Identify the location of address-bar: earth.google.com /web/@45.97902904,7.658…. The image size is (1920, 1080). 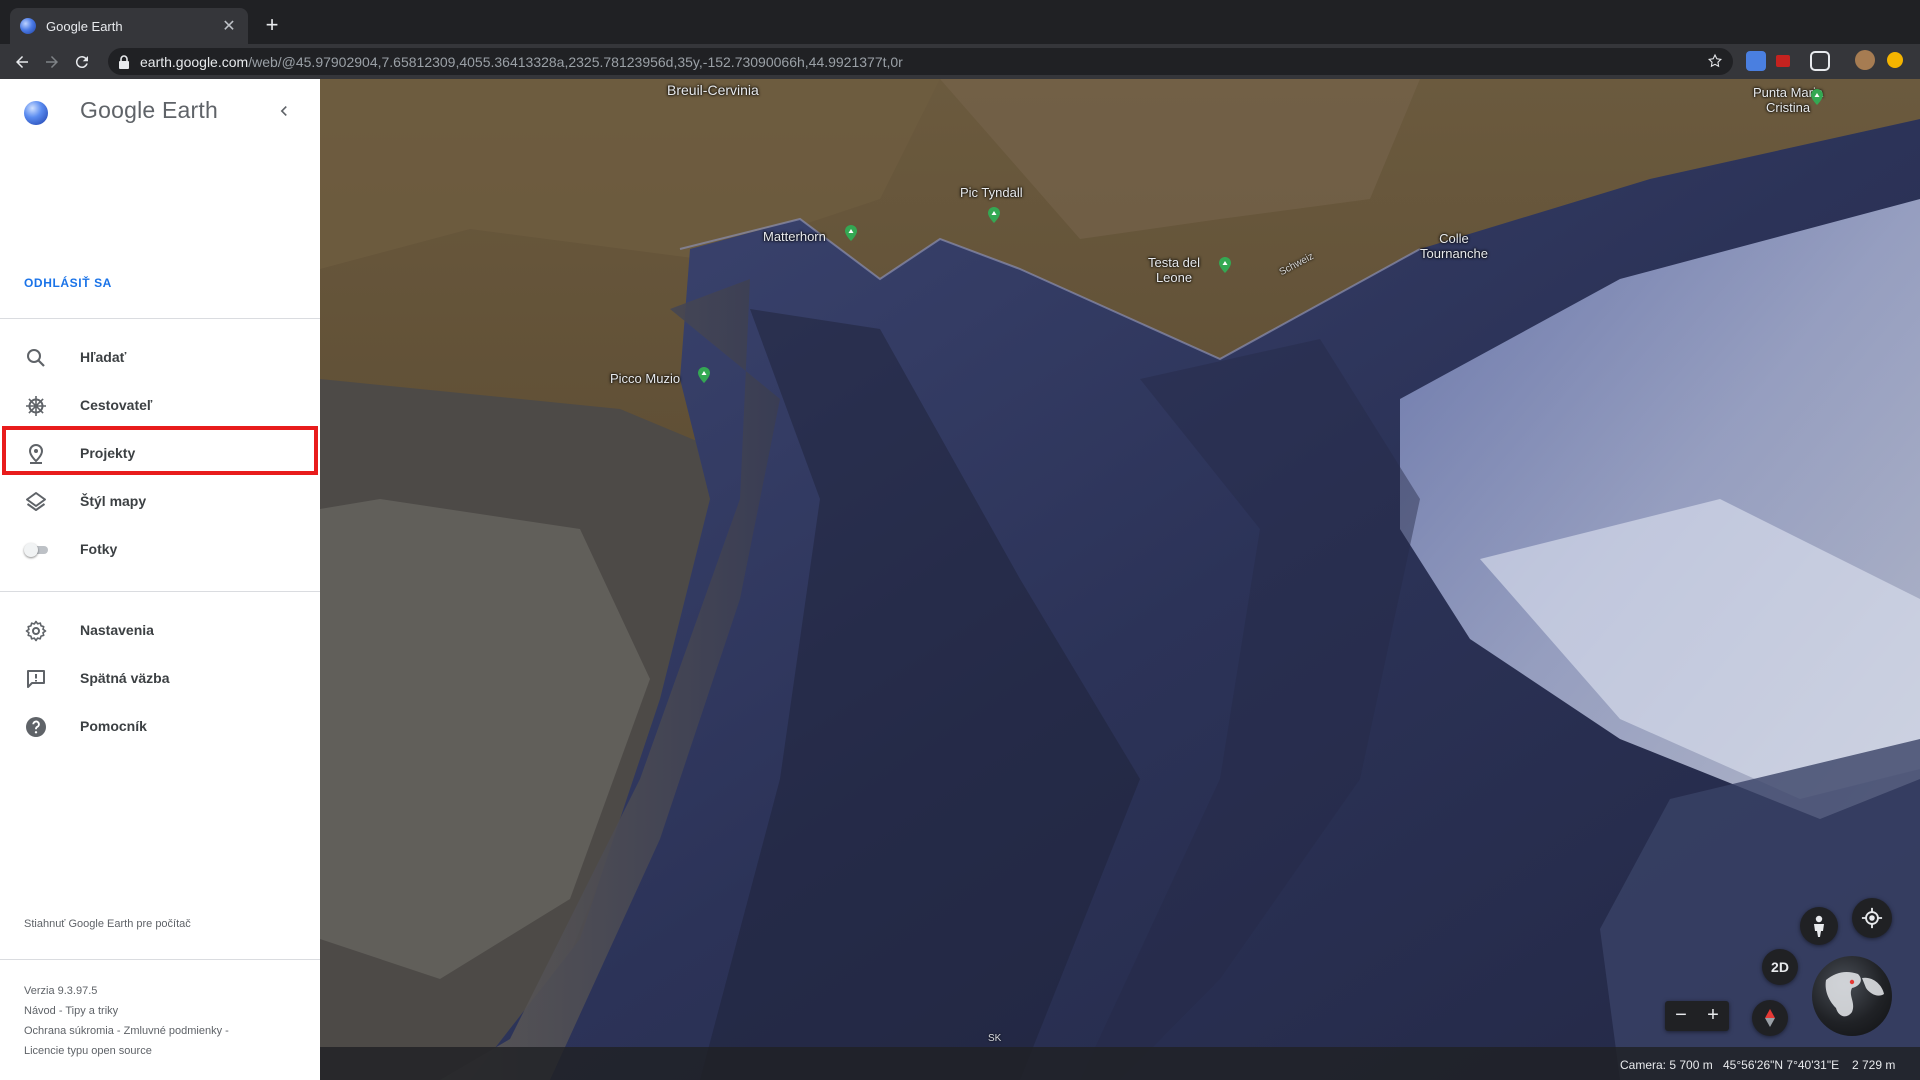
(920, 61).